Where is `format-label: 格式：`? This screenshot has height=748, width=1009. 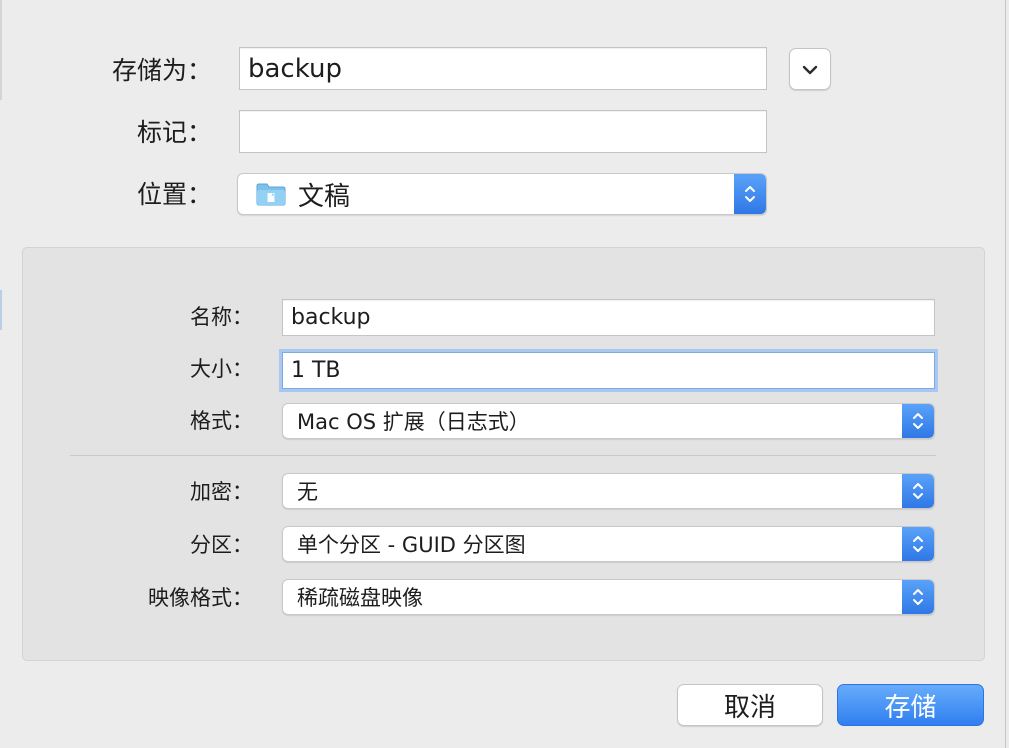 format-label: 格式： is located at coordinates (221, 421).